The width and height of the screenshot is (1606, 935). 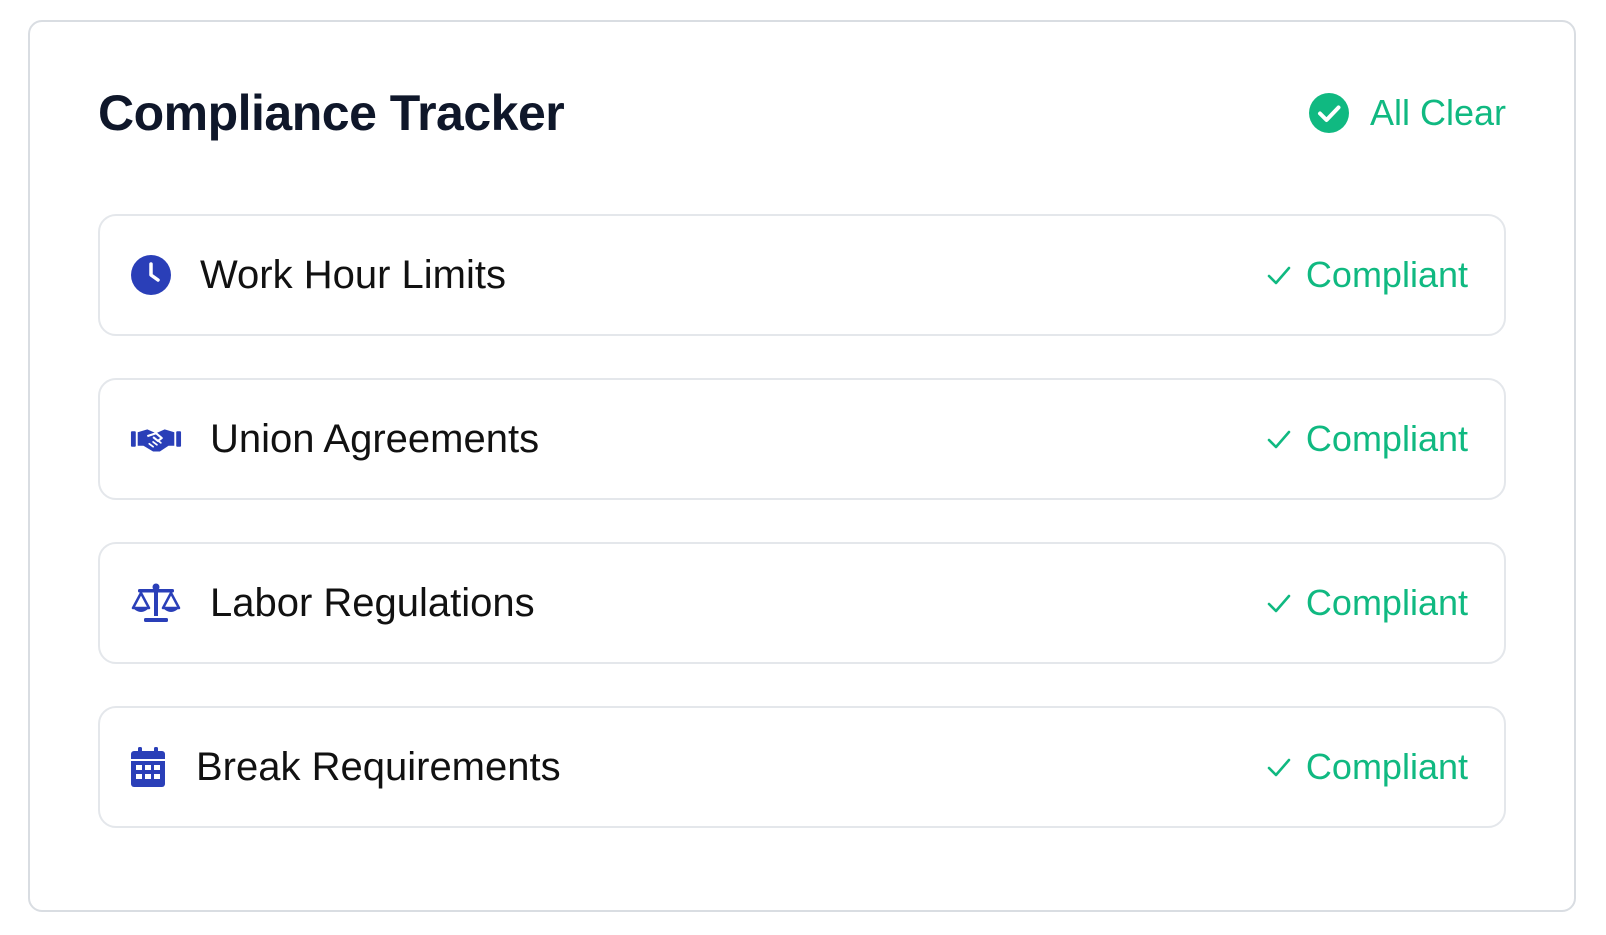 What do you see at coordinates (802, 113) in the screenshot?
I see `card-header: Compliance Tracker All Clear` at bounding box center [802, 113].